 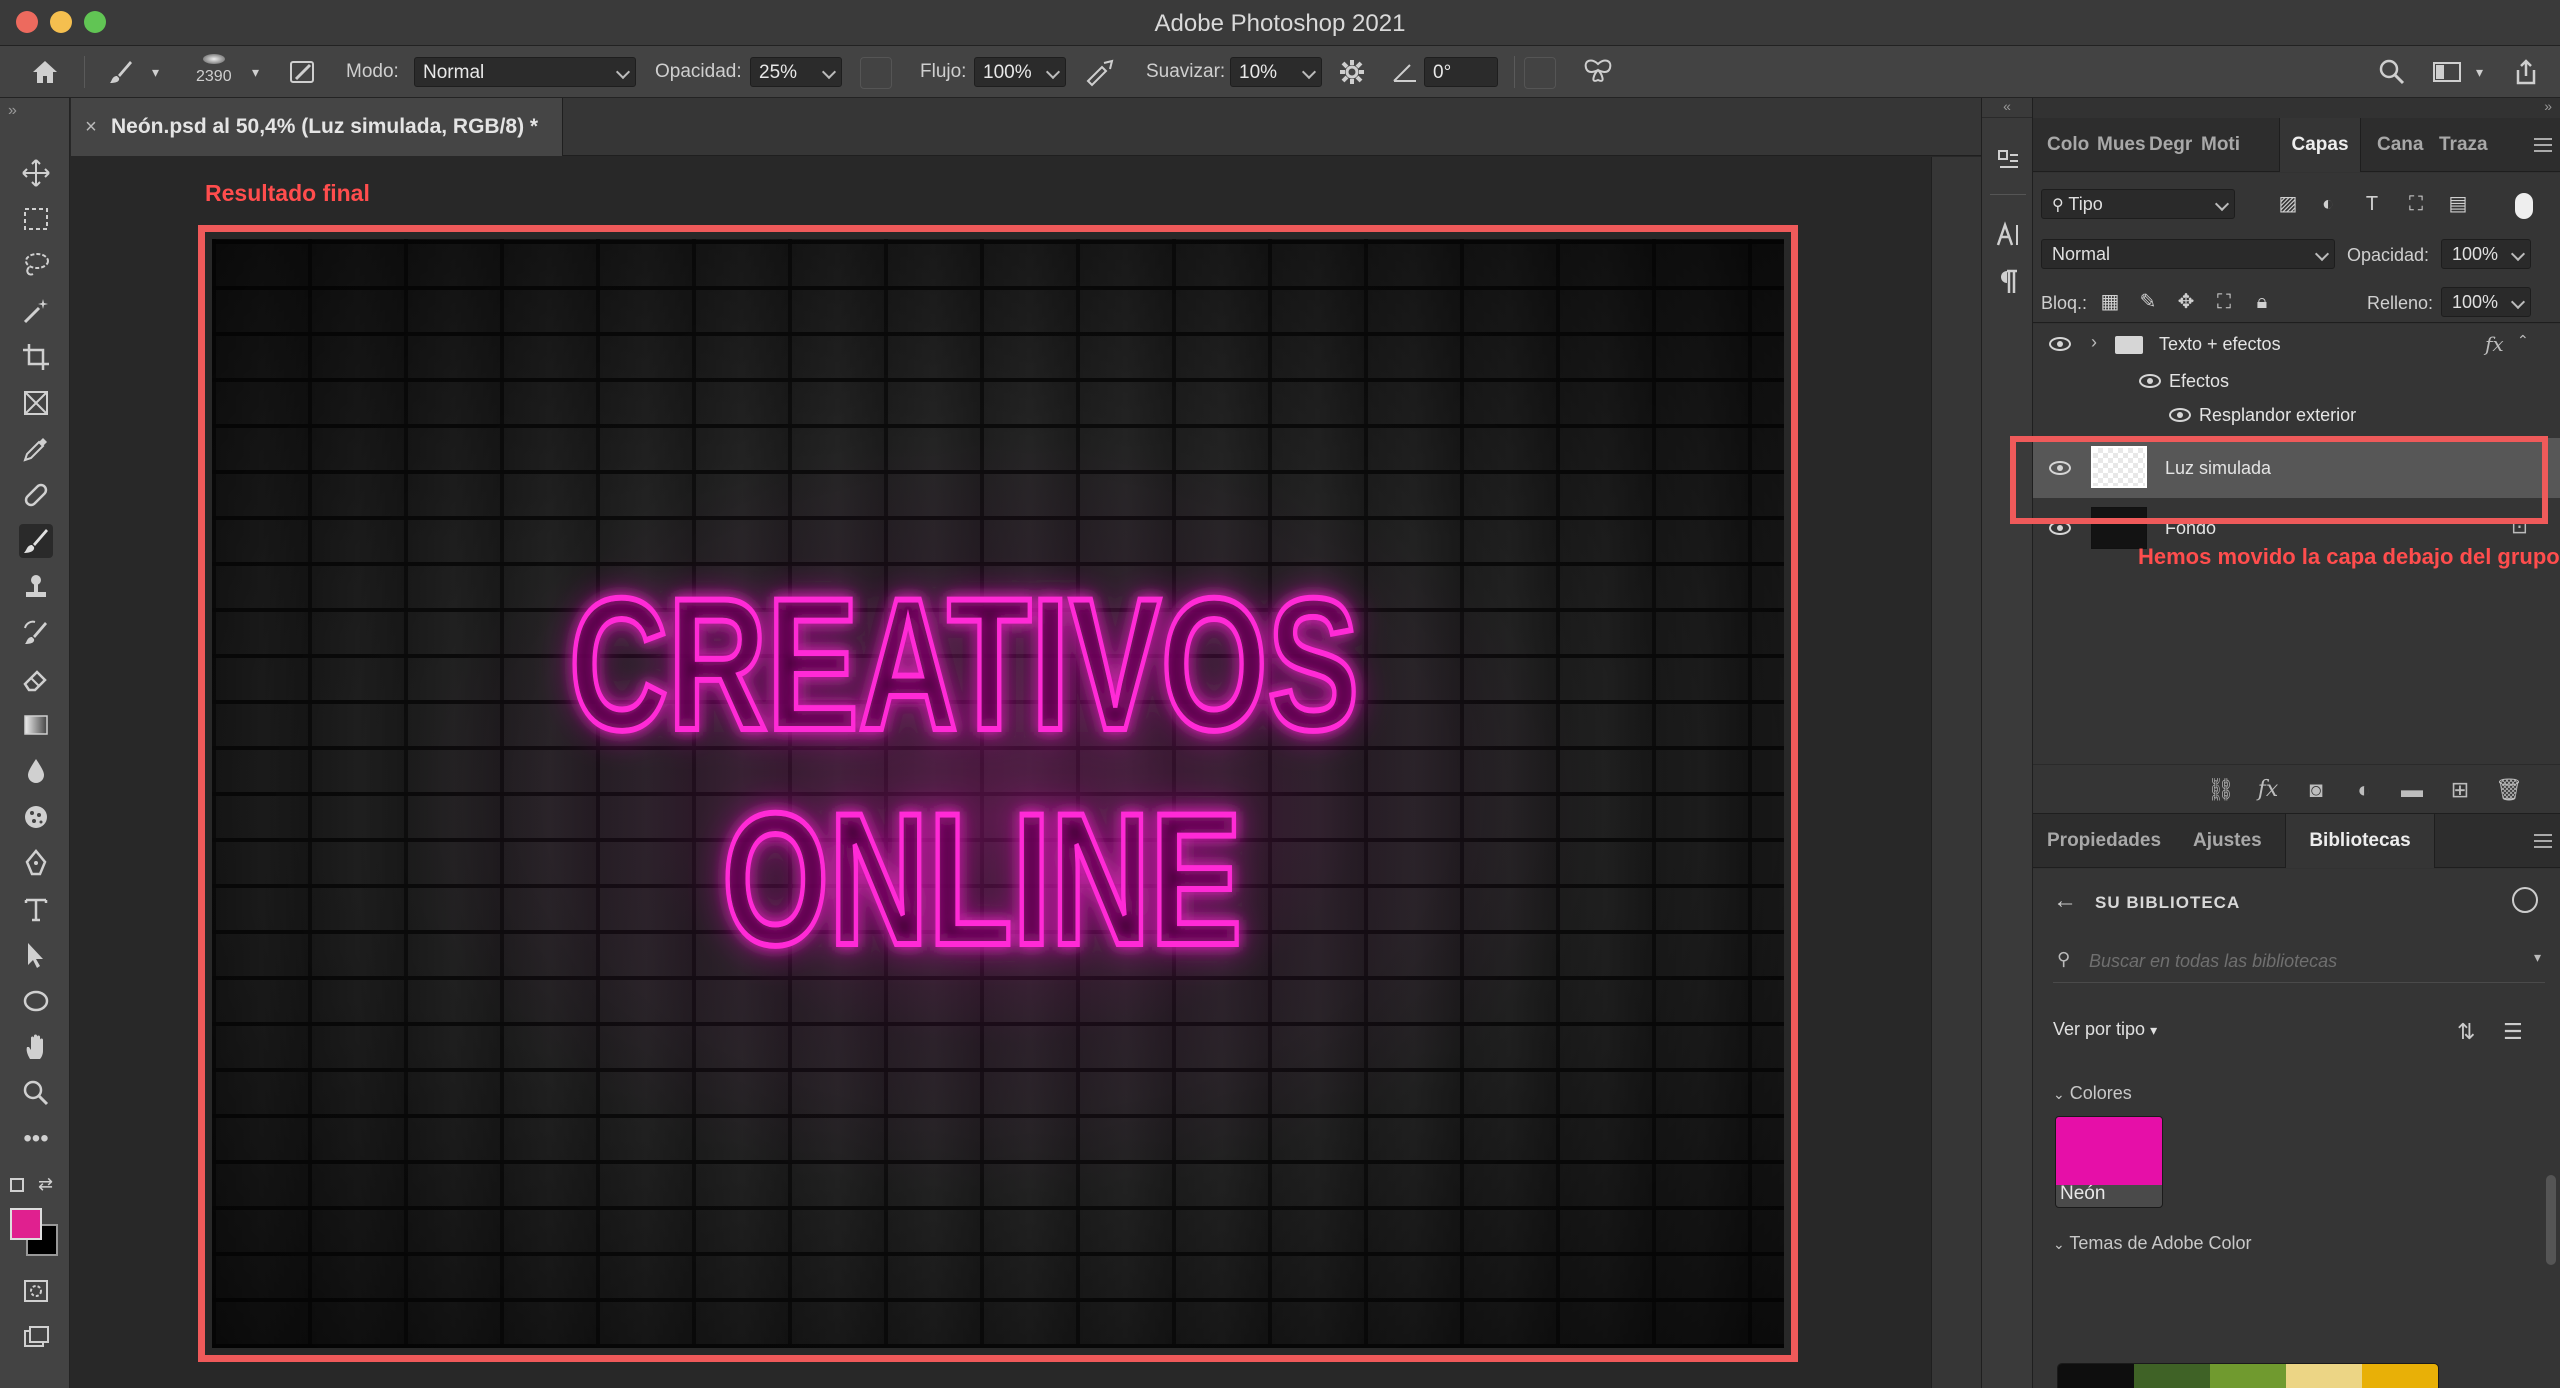 What do you see at coordinates (2328, 204) in the screenshot?
I see `filter-adjustment-icon: ◐` at bounding box center [2328, 204].